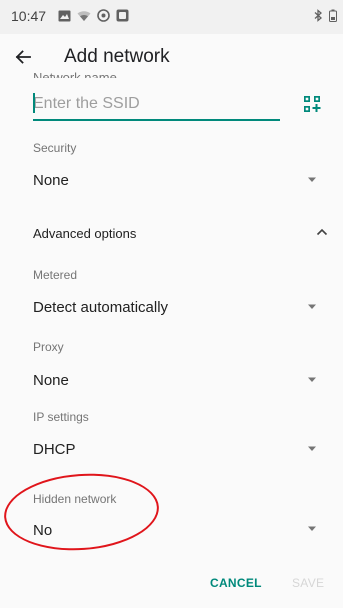 The height and width of the screenshot is (608, 343). Describe the element at coordinates (122, 15) in the screenshot. I see `screenshot-icon` at that location.